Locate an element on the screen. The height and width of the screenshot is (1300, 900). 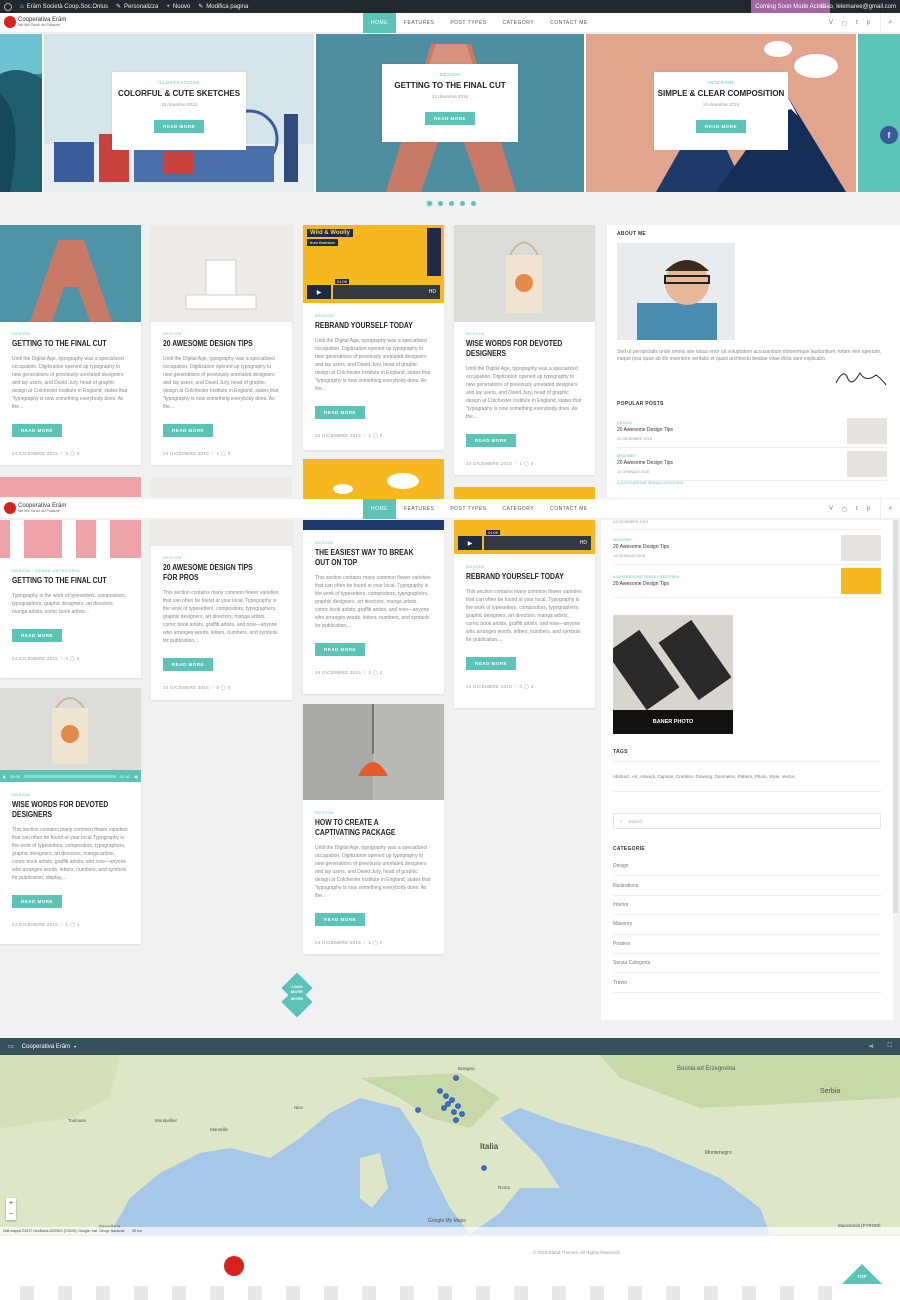
chevron-down-icon: ▾ is located at coordinates (75, 1046).